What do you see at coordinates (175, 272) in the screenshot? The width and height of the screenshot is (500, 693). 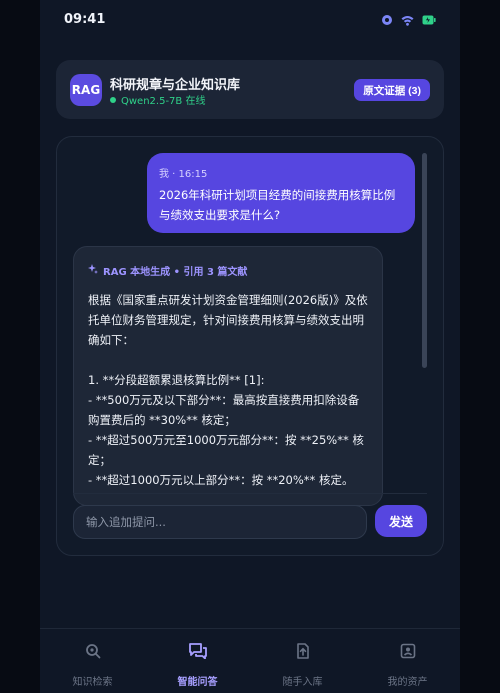 I see `ai-answer-meta-text: RAG 本地生成 • 引用 3 篇文献` at bounding box center [175, 272].